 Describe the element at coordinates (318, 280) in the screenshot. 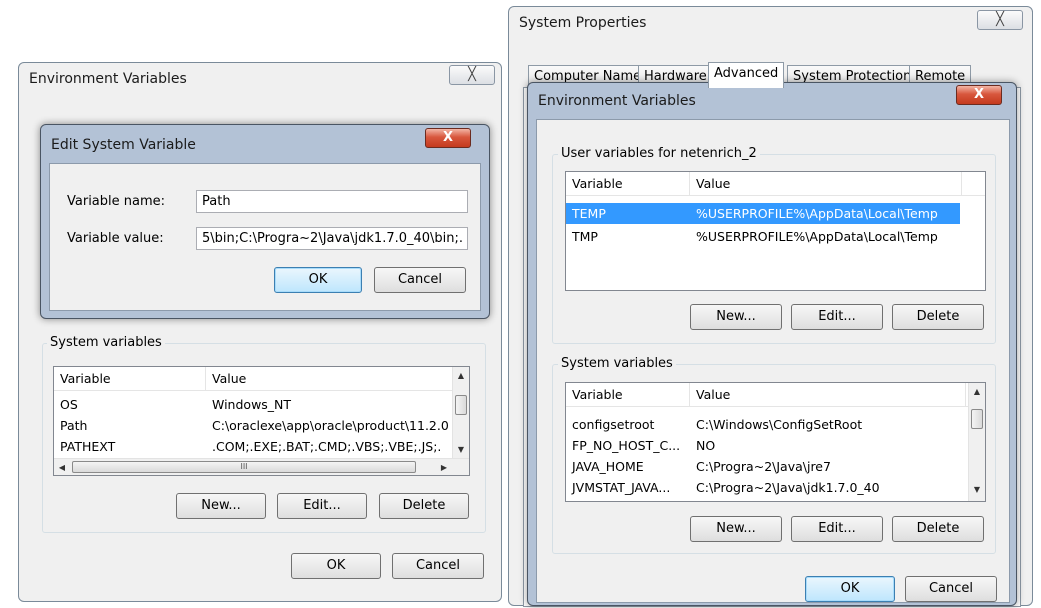

I see `edit-dialog-ok-button: OK` at that location.